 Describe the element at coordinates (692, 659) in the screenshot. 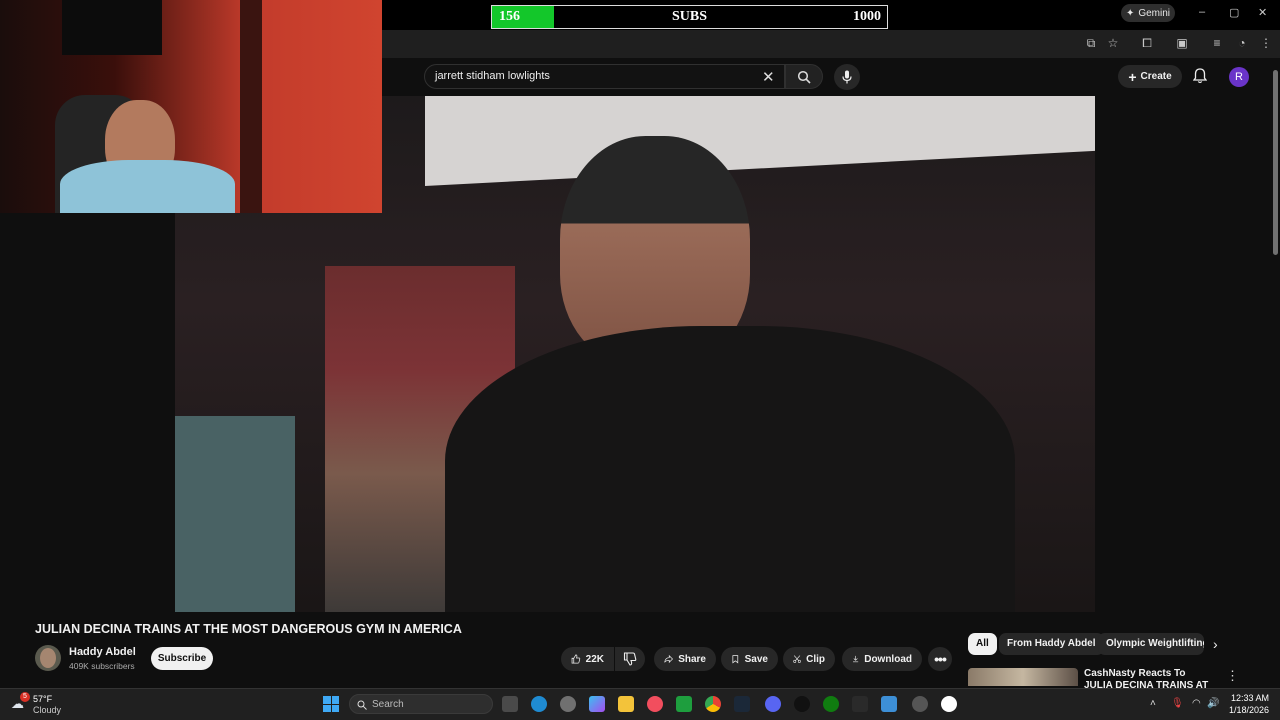

I see `share-label: Share` at that location.